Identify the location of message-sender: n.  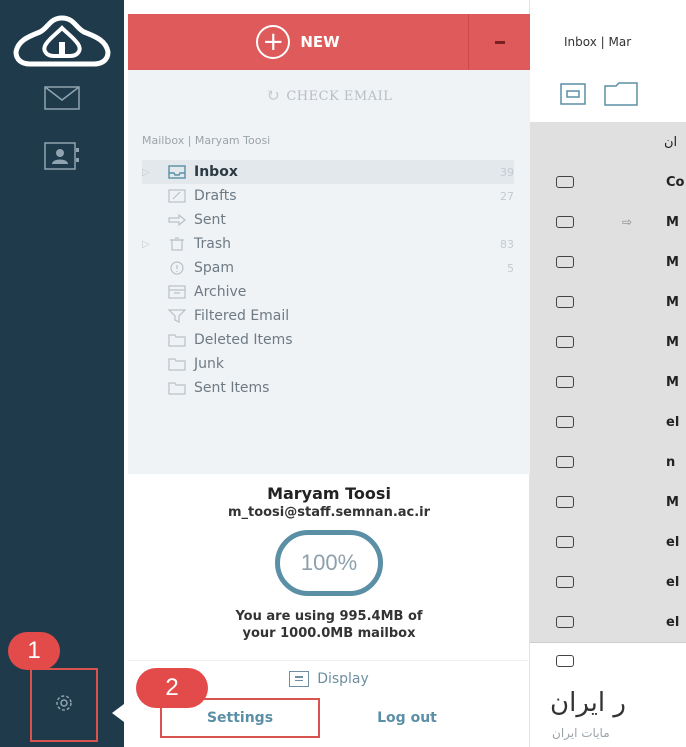
(671, 462).